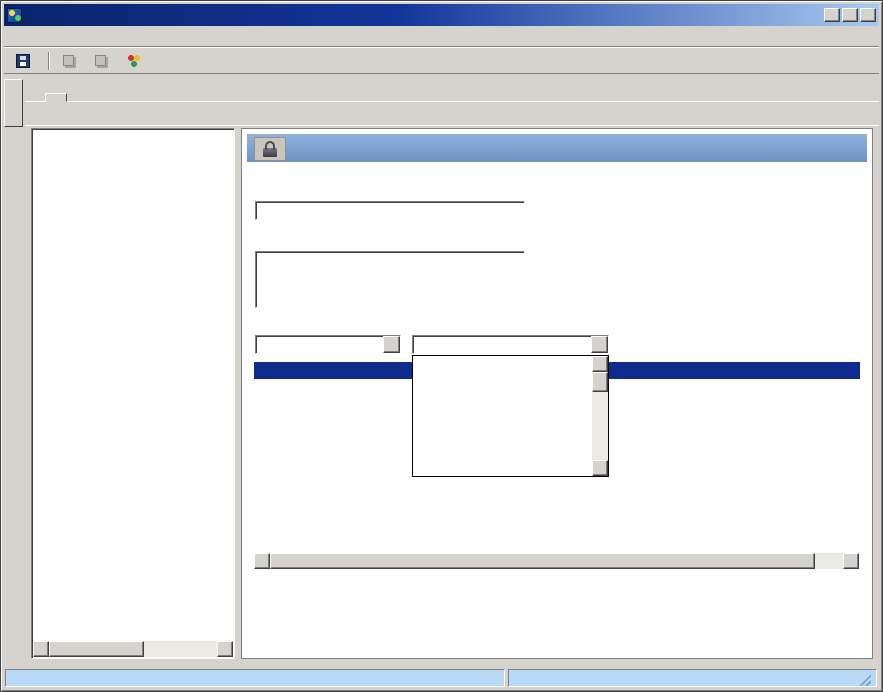 The image size is (883, 692). I want to click on new-component-button, so click(71, 60).